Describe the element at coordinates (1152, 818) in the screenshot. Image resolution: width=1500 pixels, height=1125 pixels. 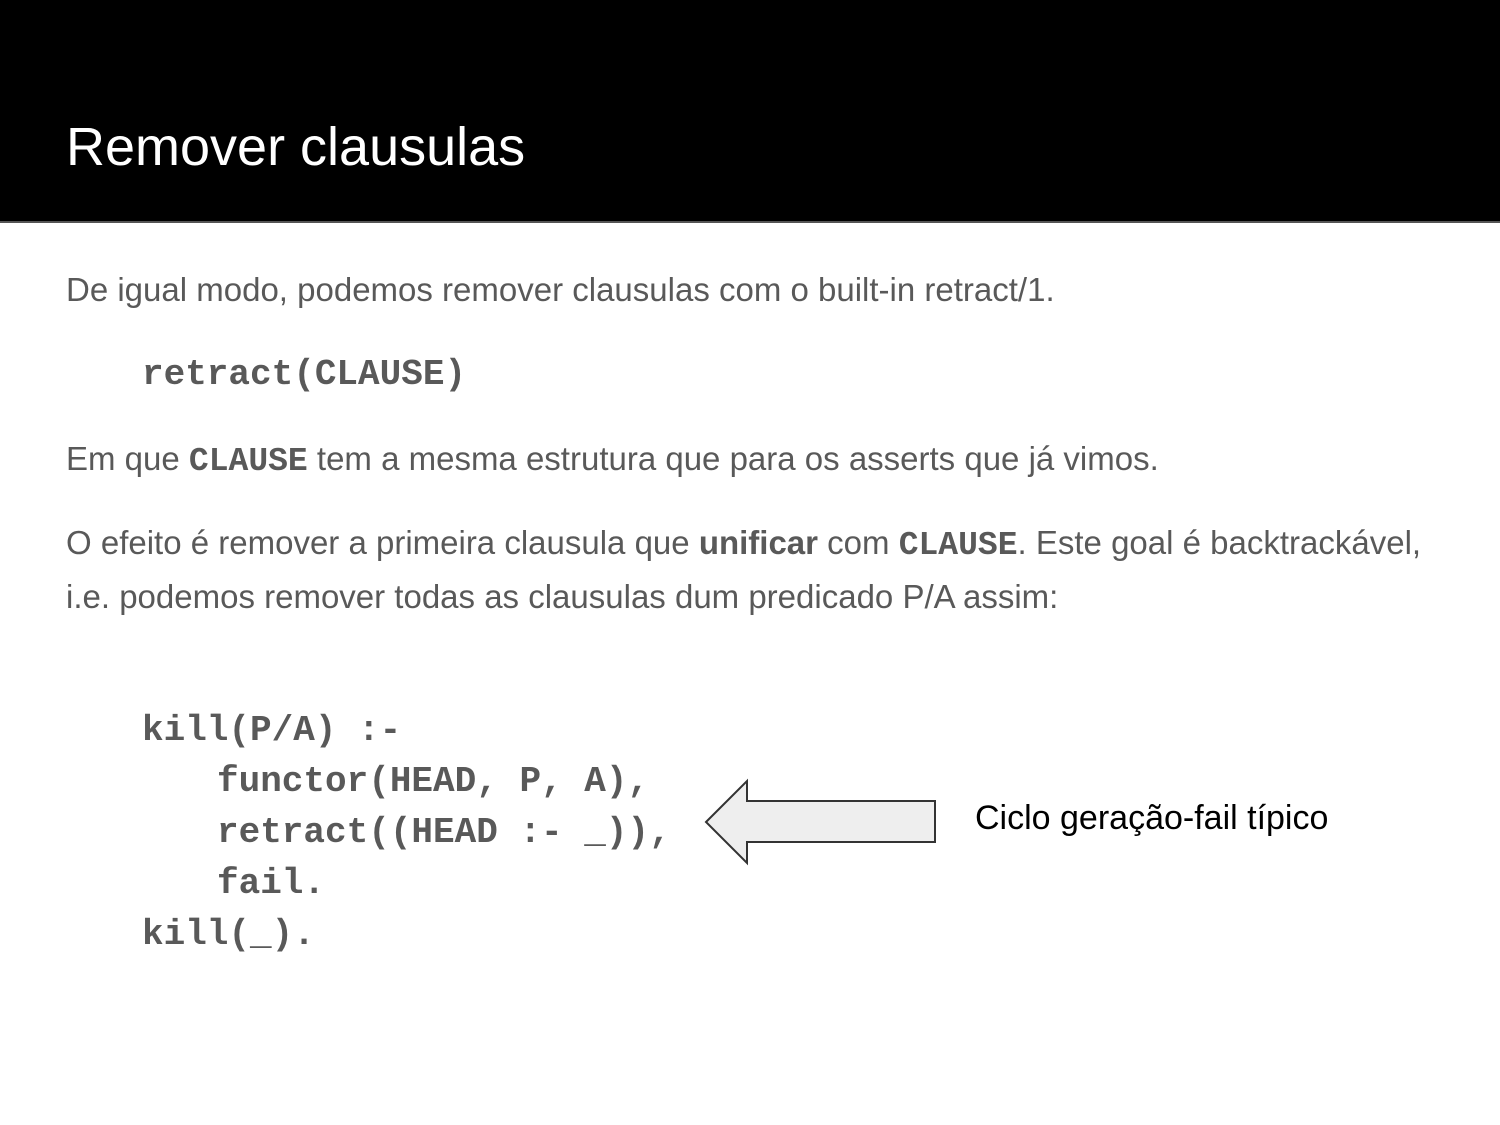
I see `arrow-annotation: Ciclo geração-fail típico` at that location.